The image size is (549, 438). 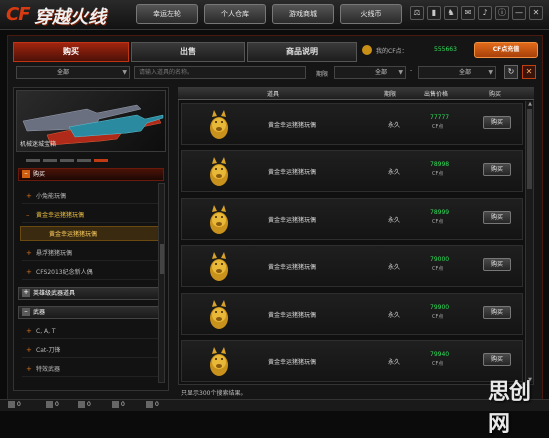 I want to click on info-icon: ⓘ, so click(x=502, y=13).